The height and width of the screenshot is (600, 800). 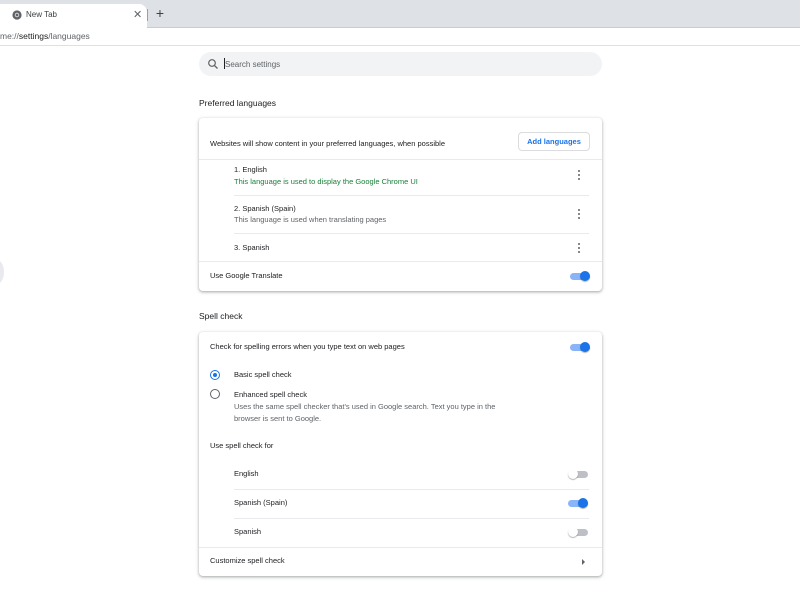 What do you see at coordinates (215, 394) in the screenshot?
I see `enhanced-spell-check-radio` at bounding box center [215, 394].